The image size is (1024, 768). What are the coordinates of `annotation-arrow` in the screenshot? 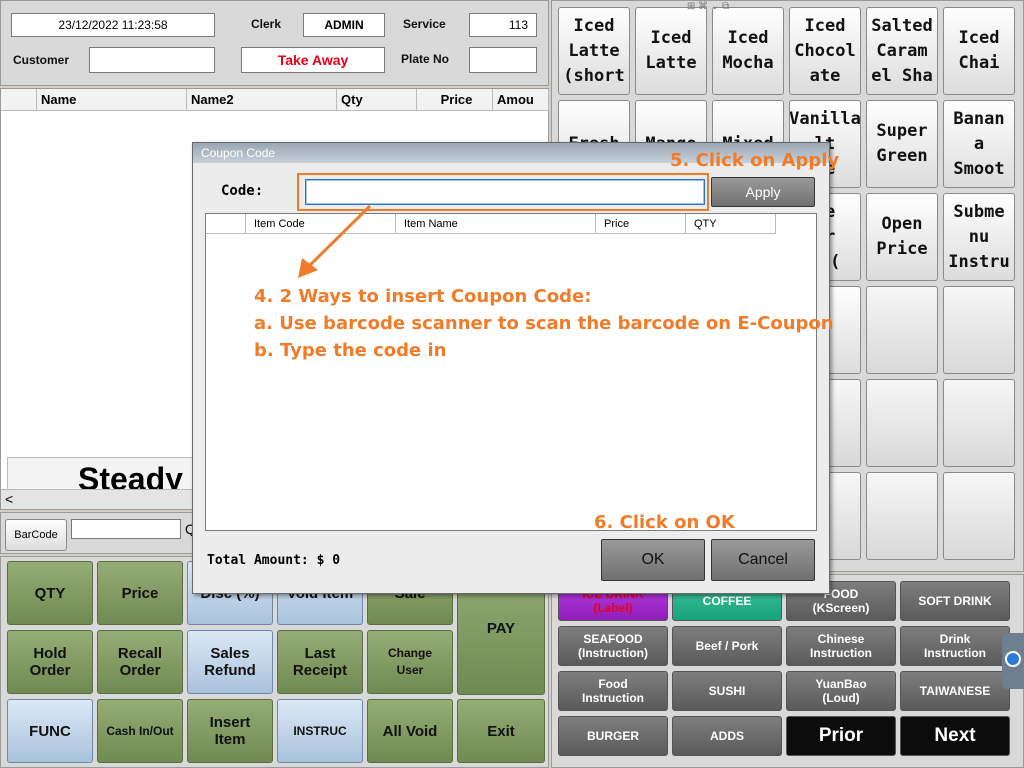 It's located at (335, 241).